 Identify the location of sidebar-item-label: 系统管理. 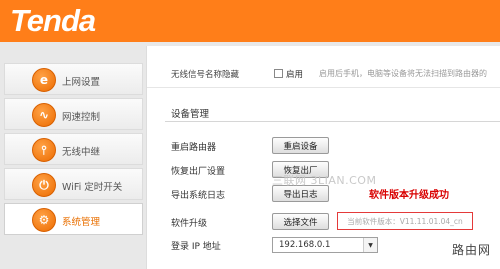
(81, 222).